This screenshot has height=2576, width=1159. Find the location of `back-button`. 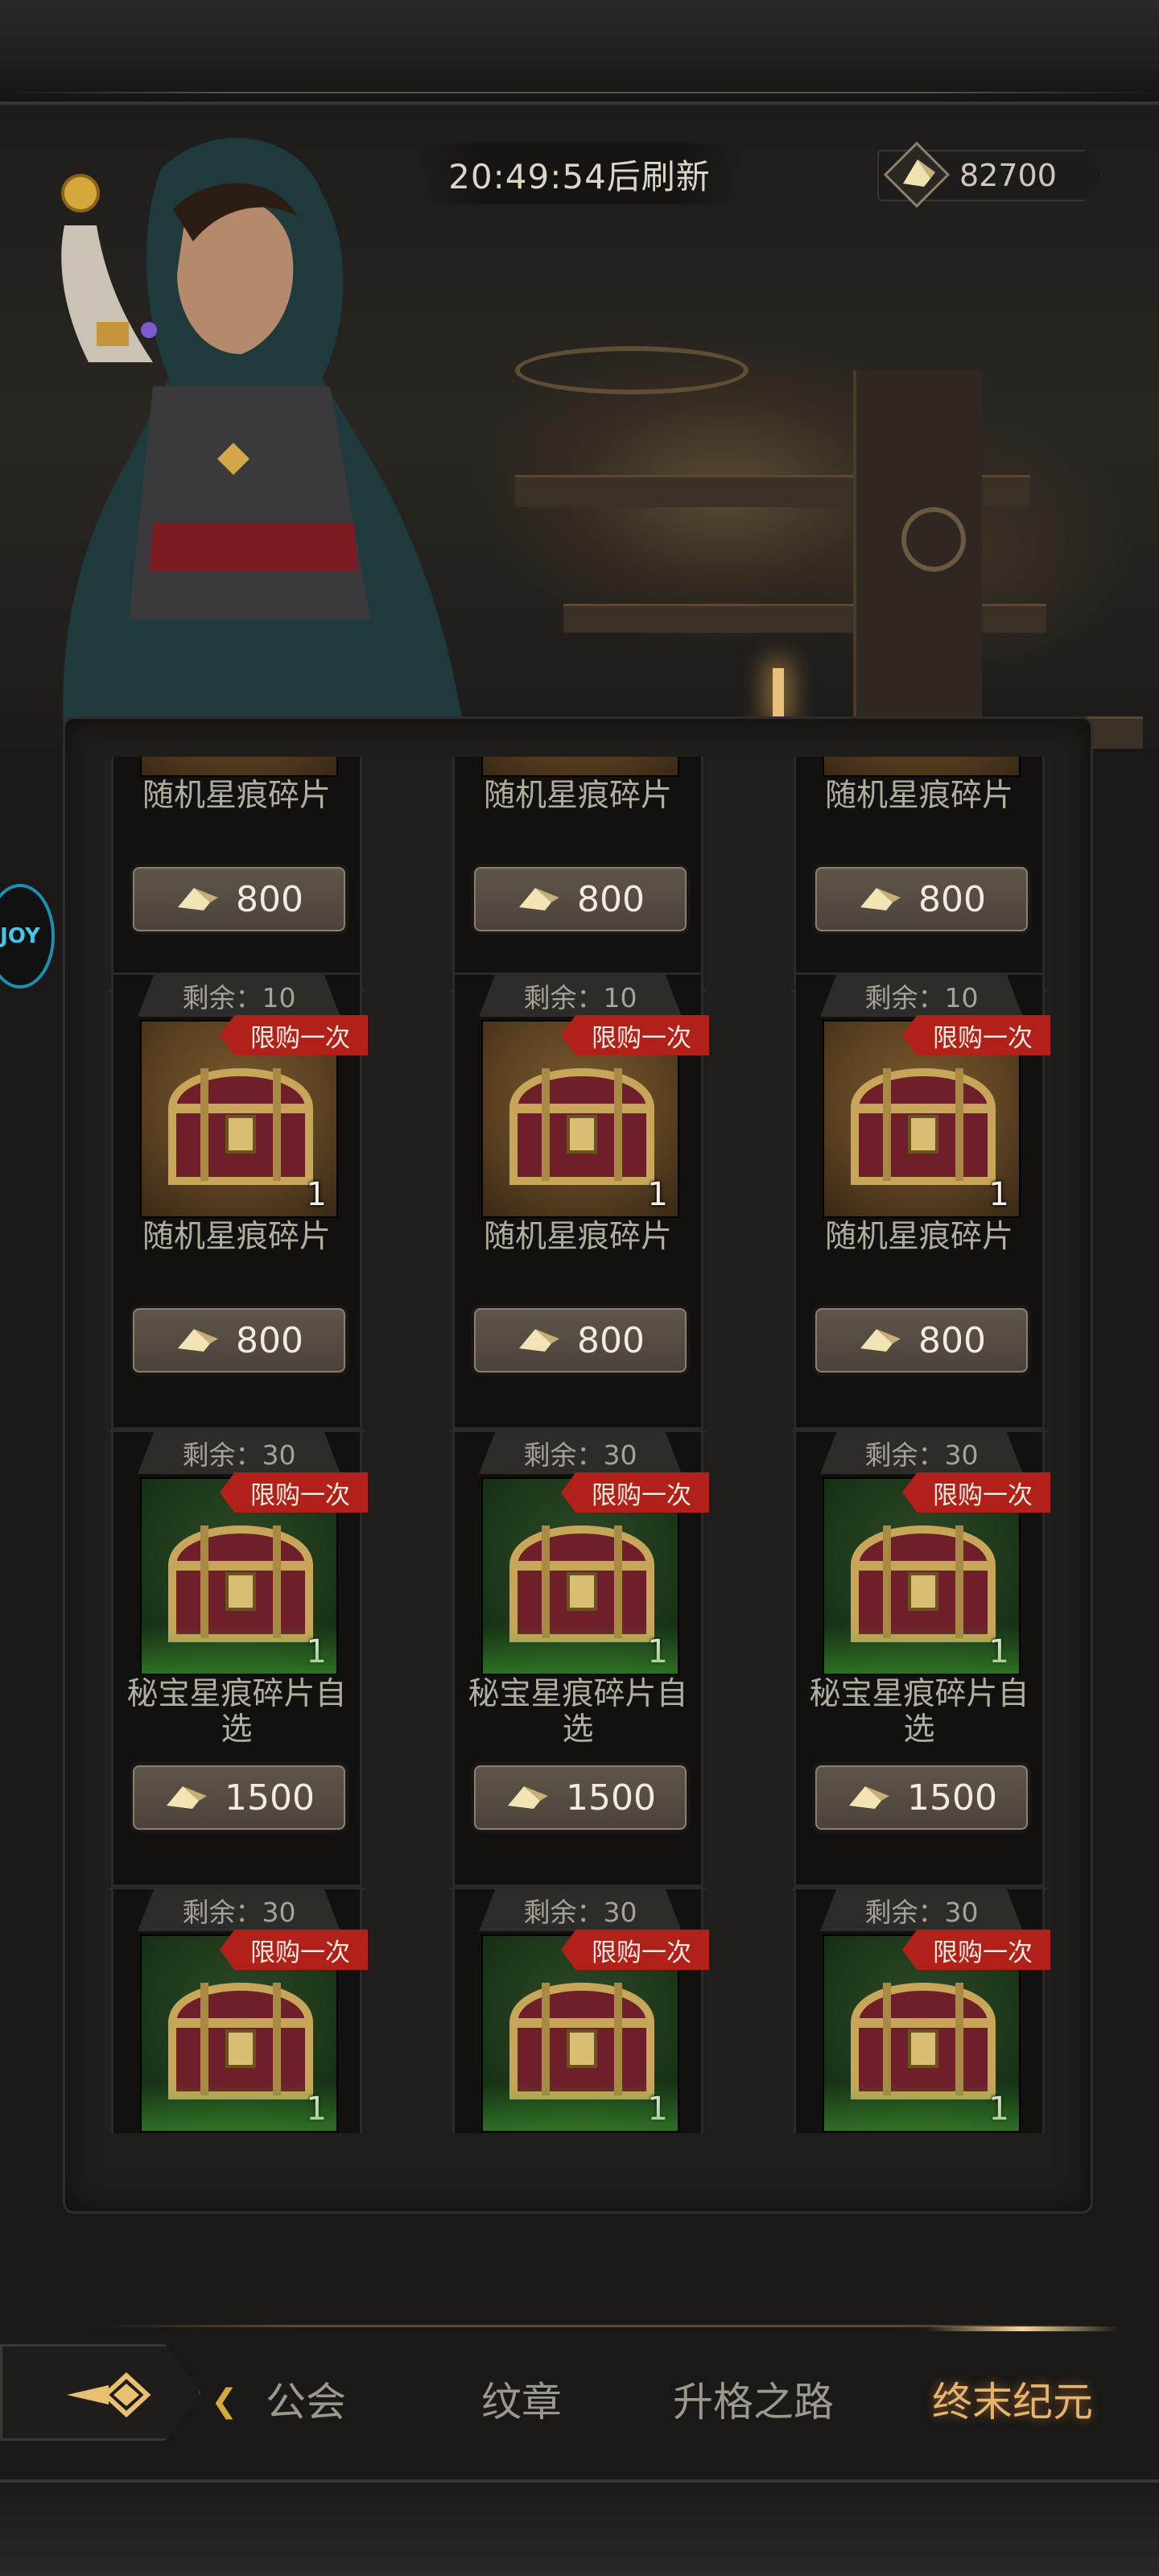

back-button is located at coordinates (100, 2392).